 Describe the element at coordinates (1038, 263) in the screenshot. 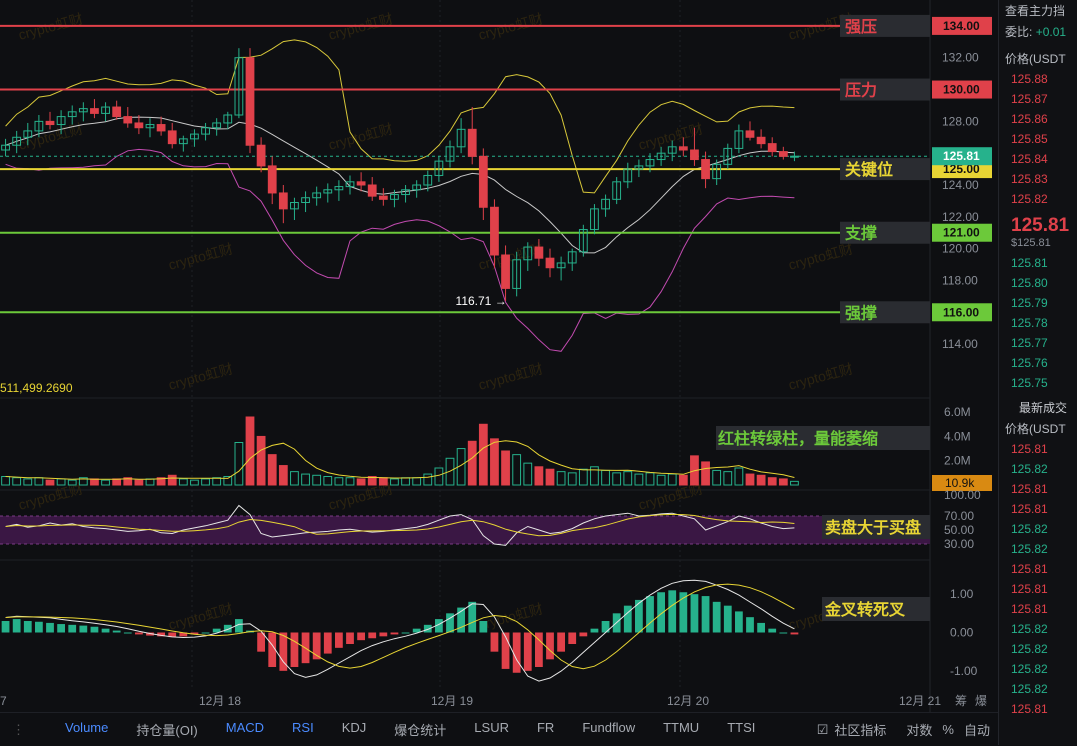

I see `bid-price-row: 125.81` at that location.